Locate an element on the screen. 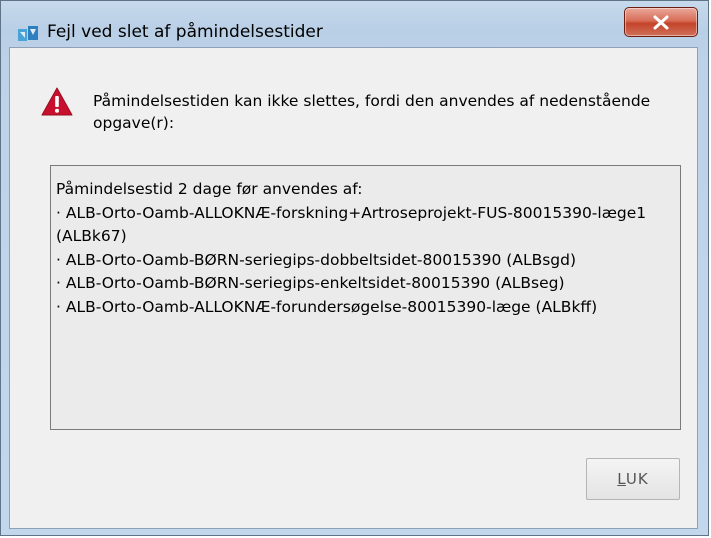 The image size is (711, 538). close-button-mnemonic: L is located at coordinates (621, 479).